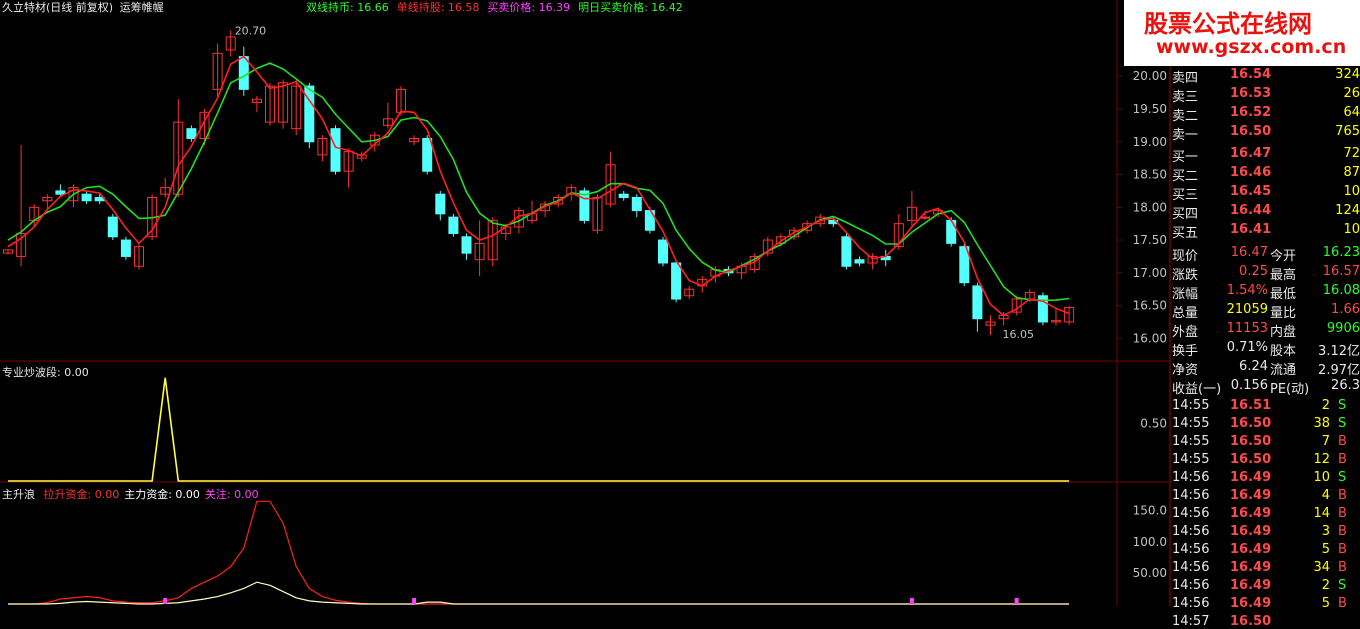 This screenshot has width=1360, height=629. I want to click on tick-row: 14:56 16.49 2 S, so click(1266, 585).